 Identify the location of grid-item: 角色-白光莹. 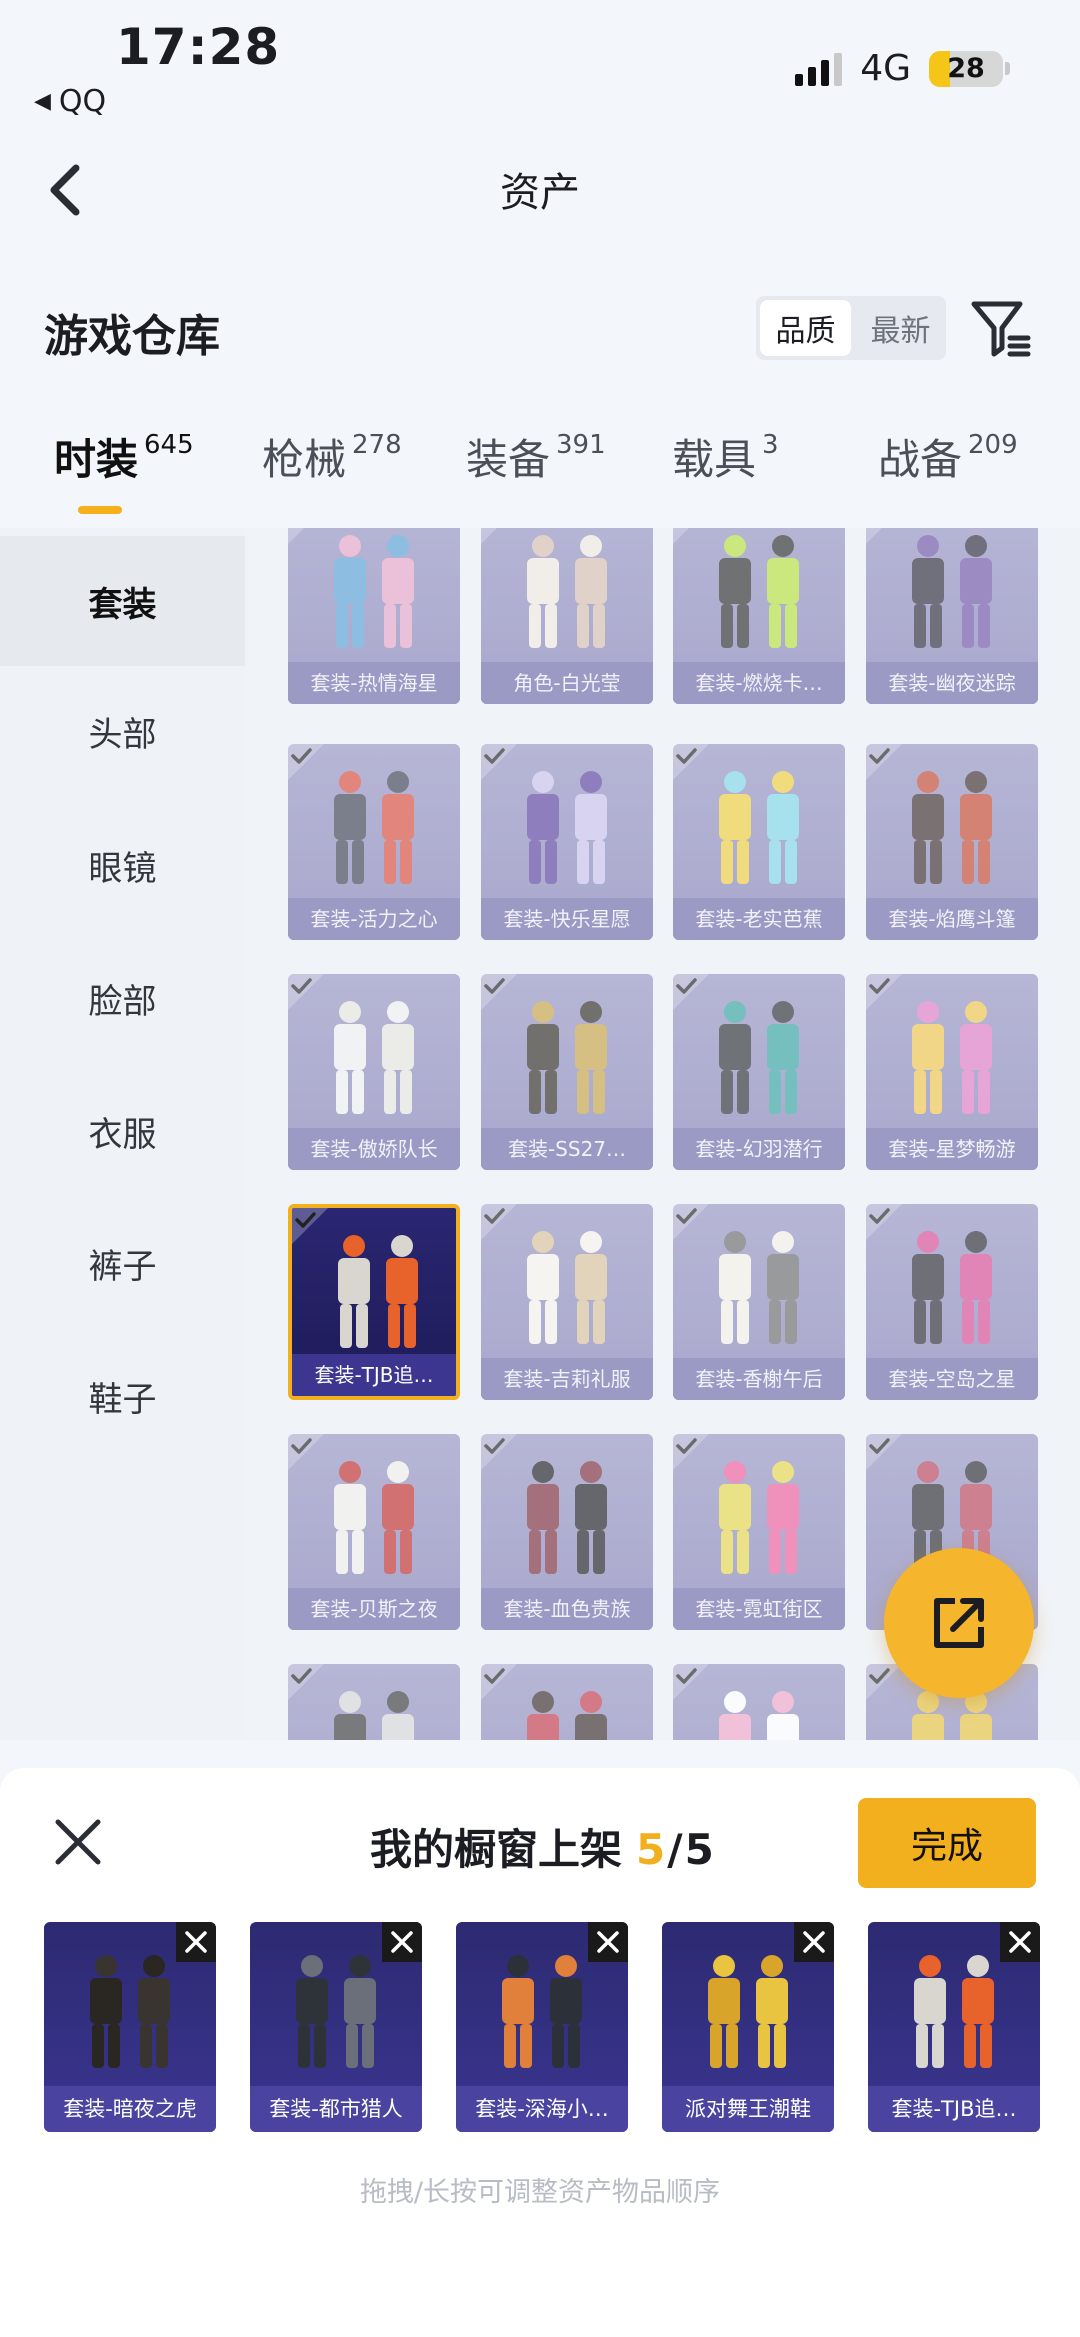
(567, 616).